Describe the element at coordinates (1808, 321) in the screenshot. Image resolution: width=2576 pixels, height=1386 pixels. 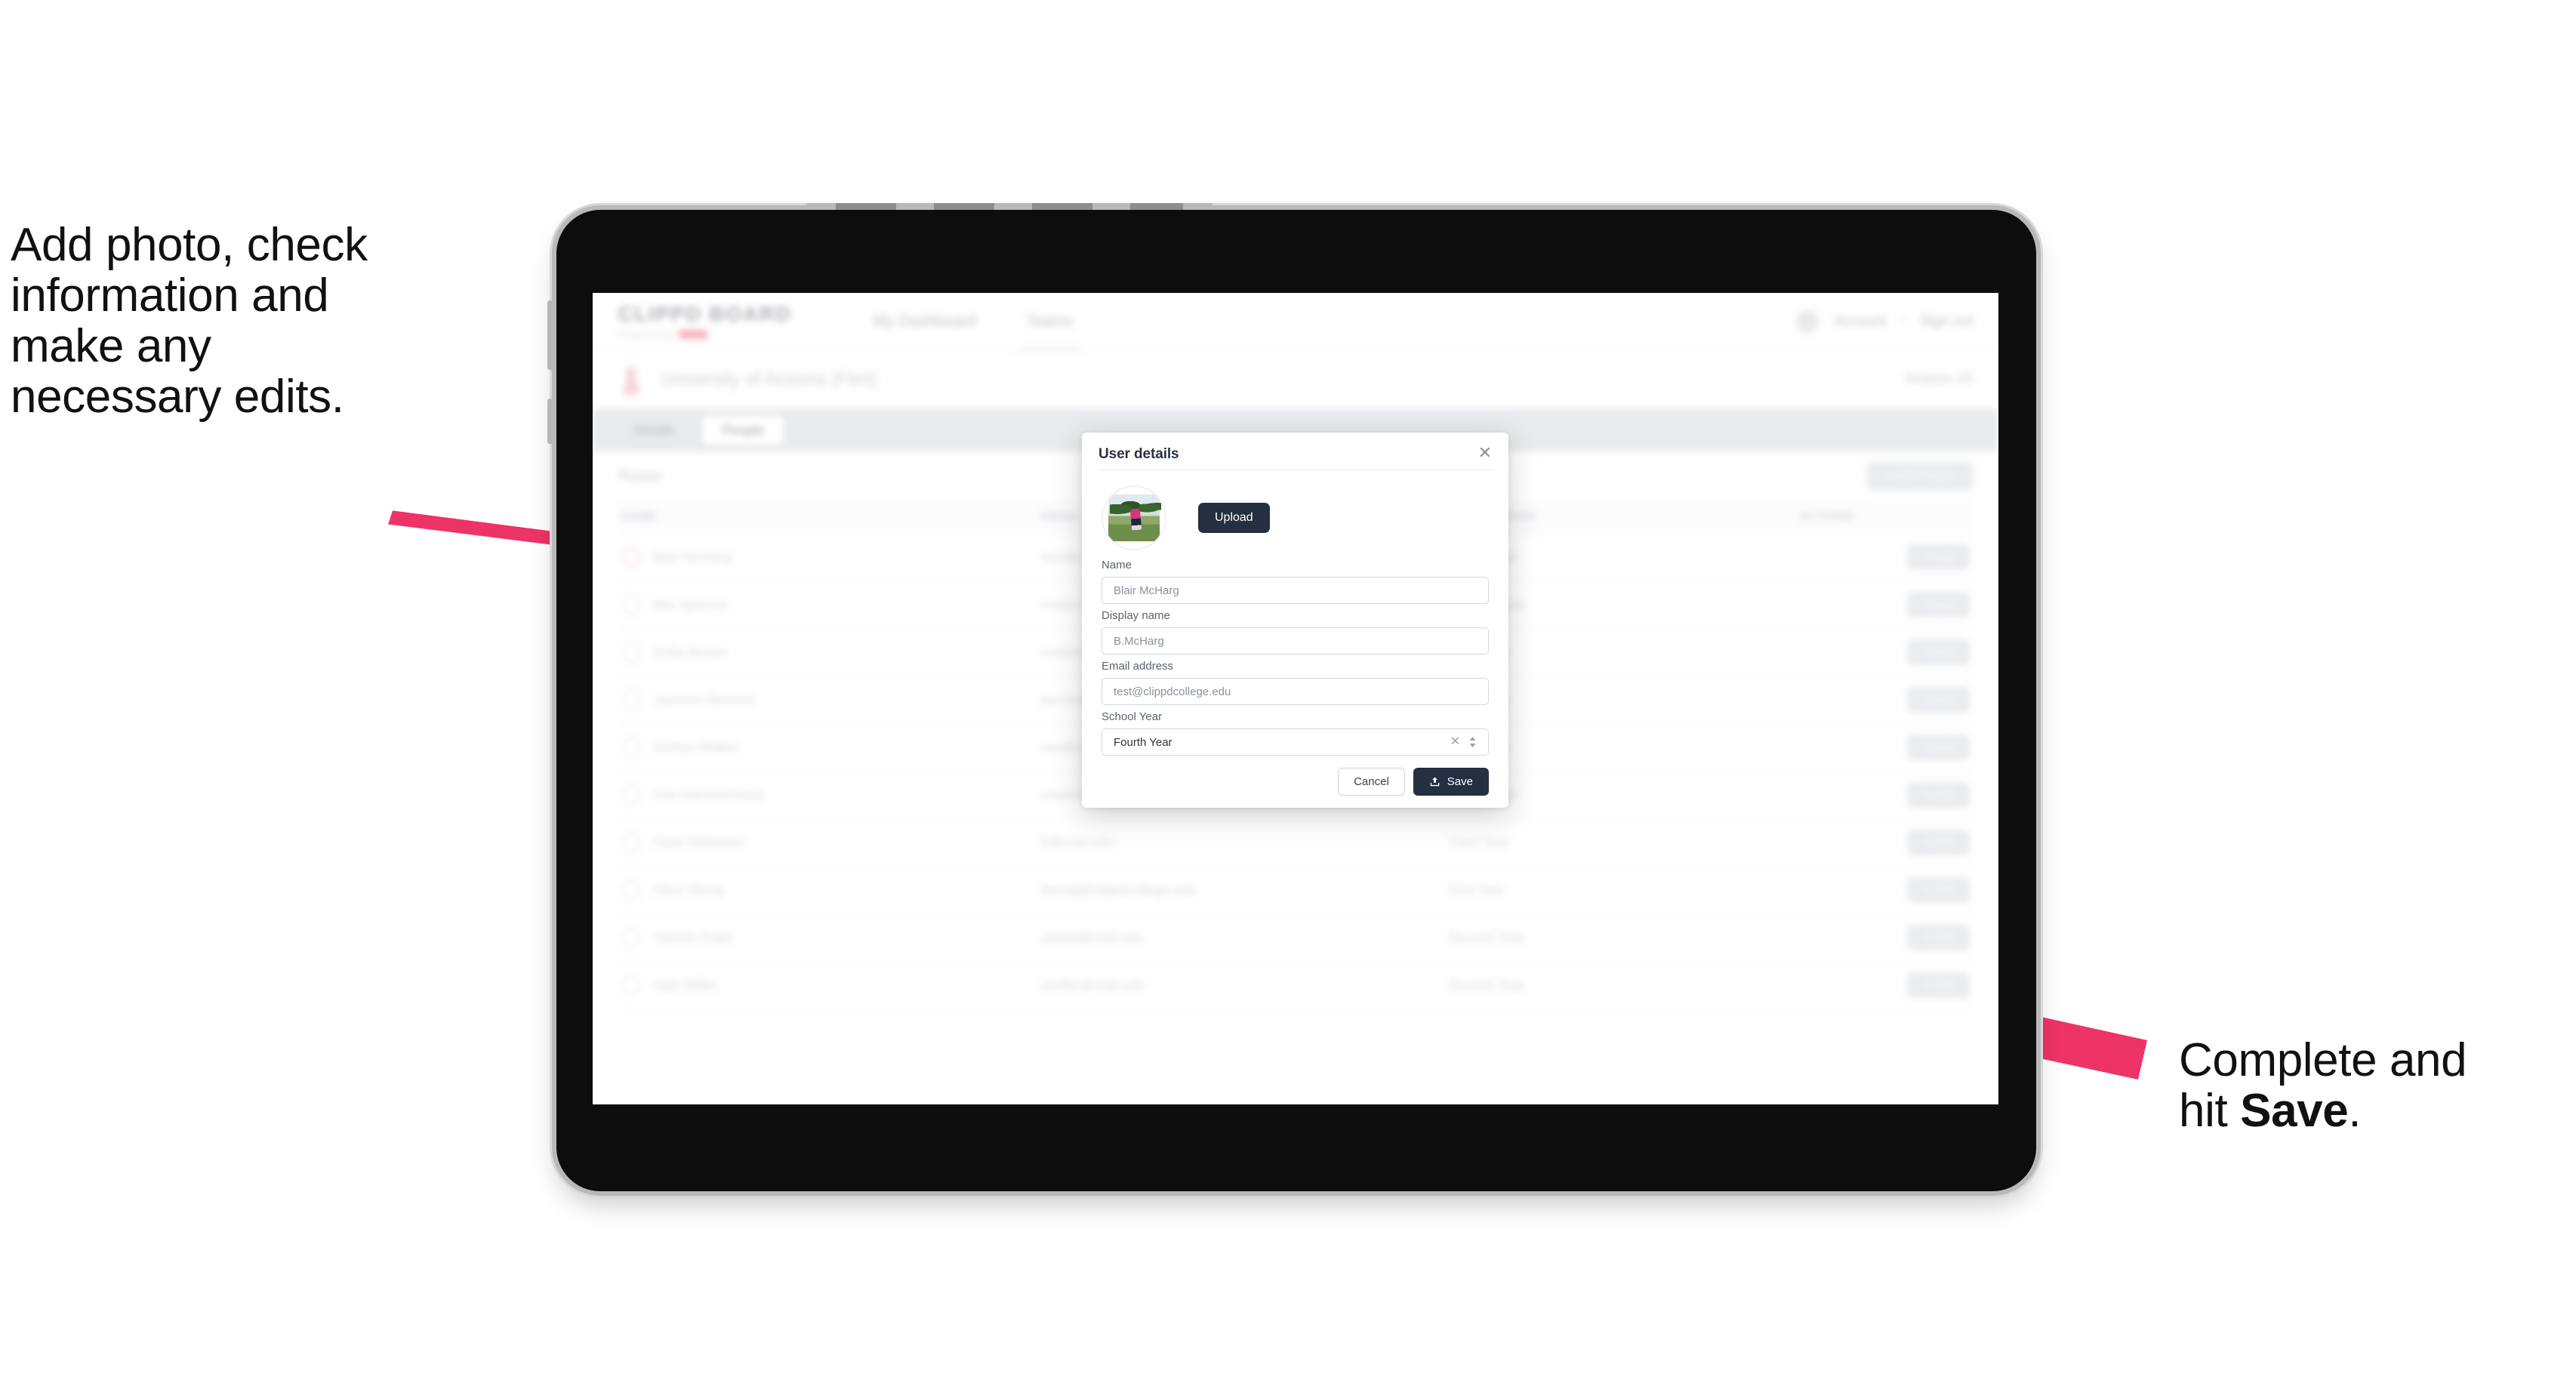
I see `user-avatar` at that location.